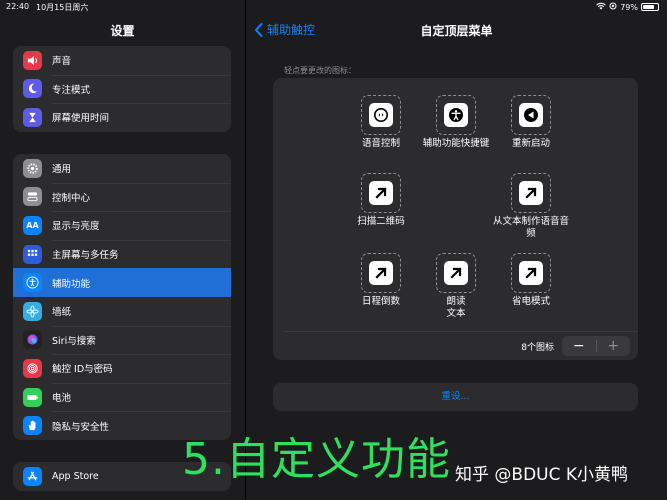  I want to click on icon-count-stepper: − +, so click(596, 346).